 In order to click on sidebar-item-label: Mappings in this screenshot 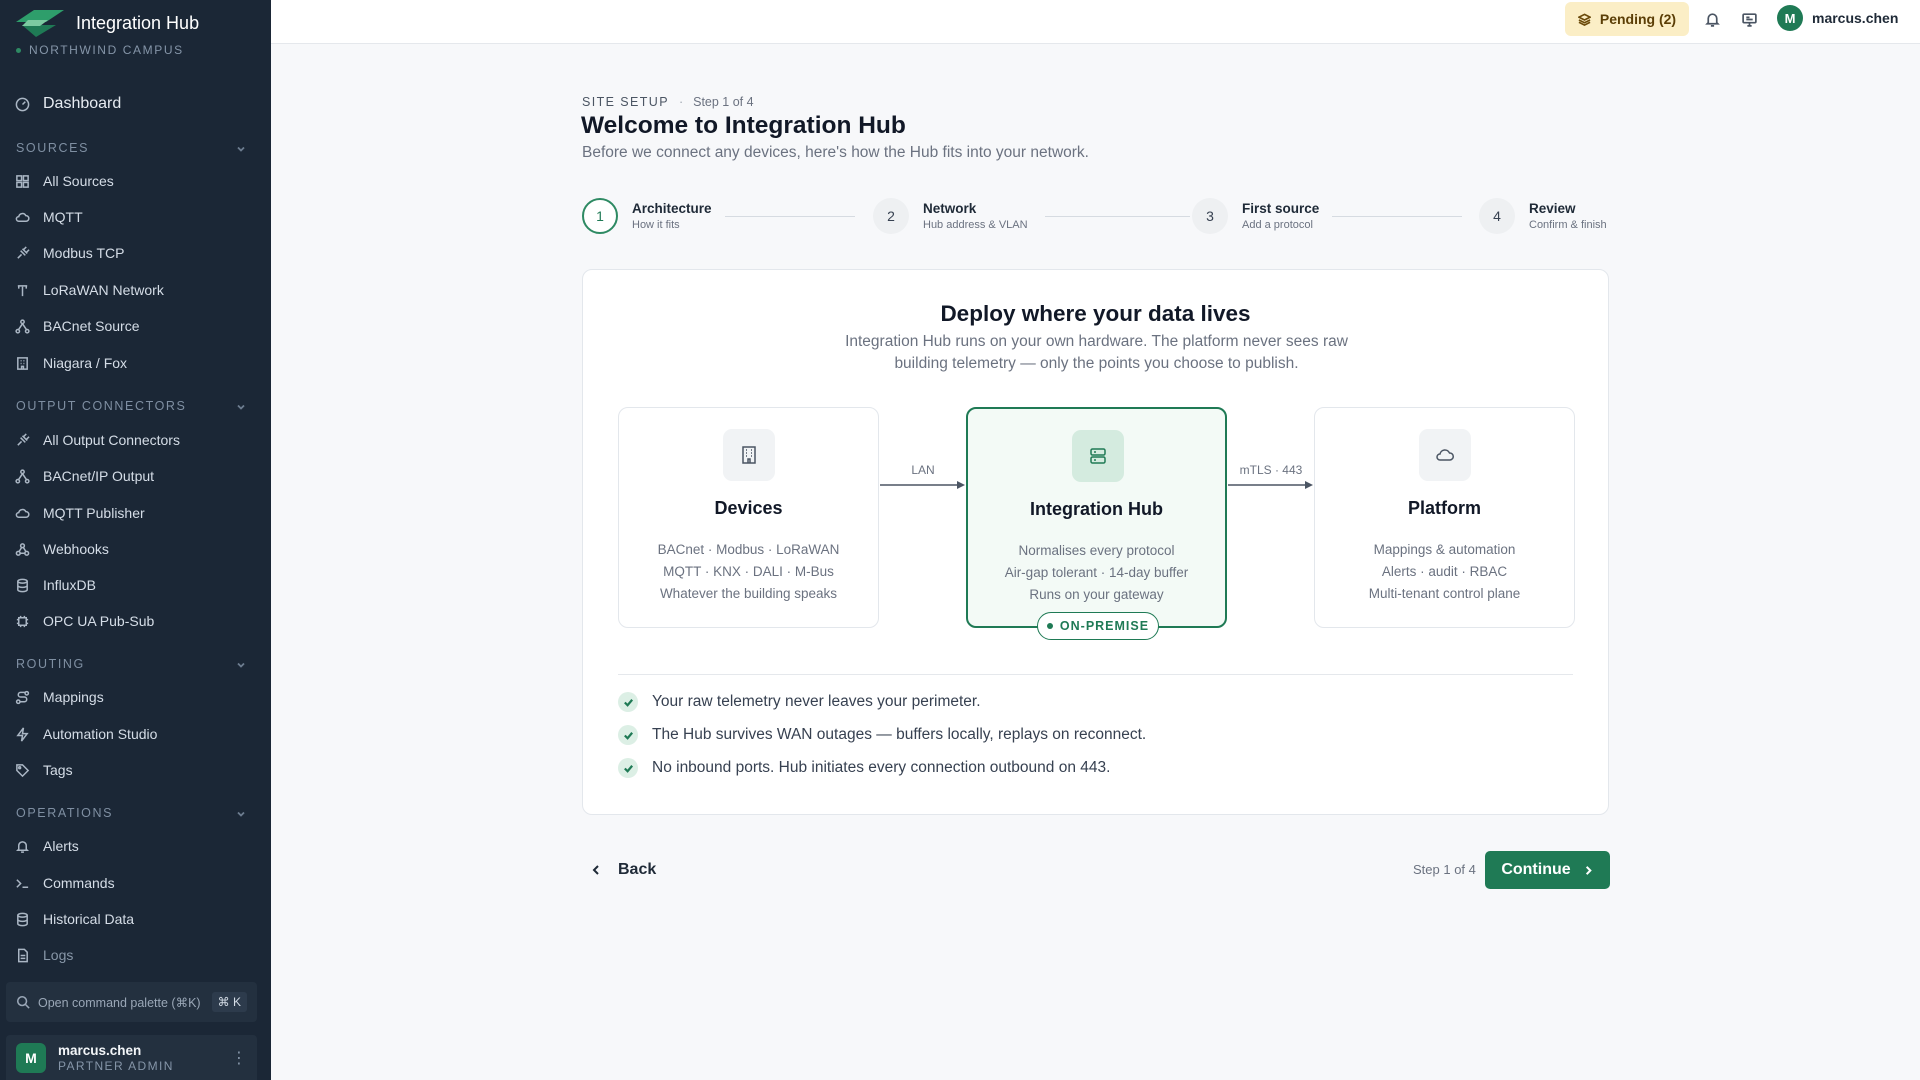, I will do `click(73, 697)`.